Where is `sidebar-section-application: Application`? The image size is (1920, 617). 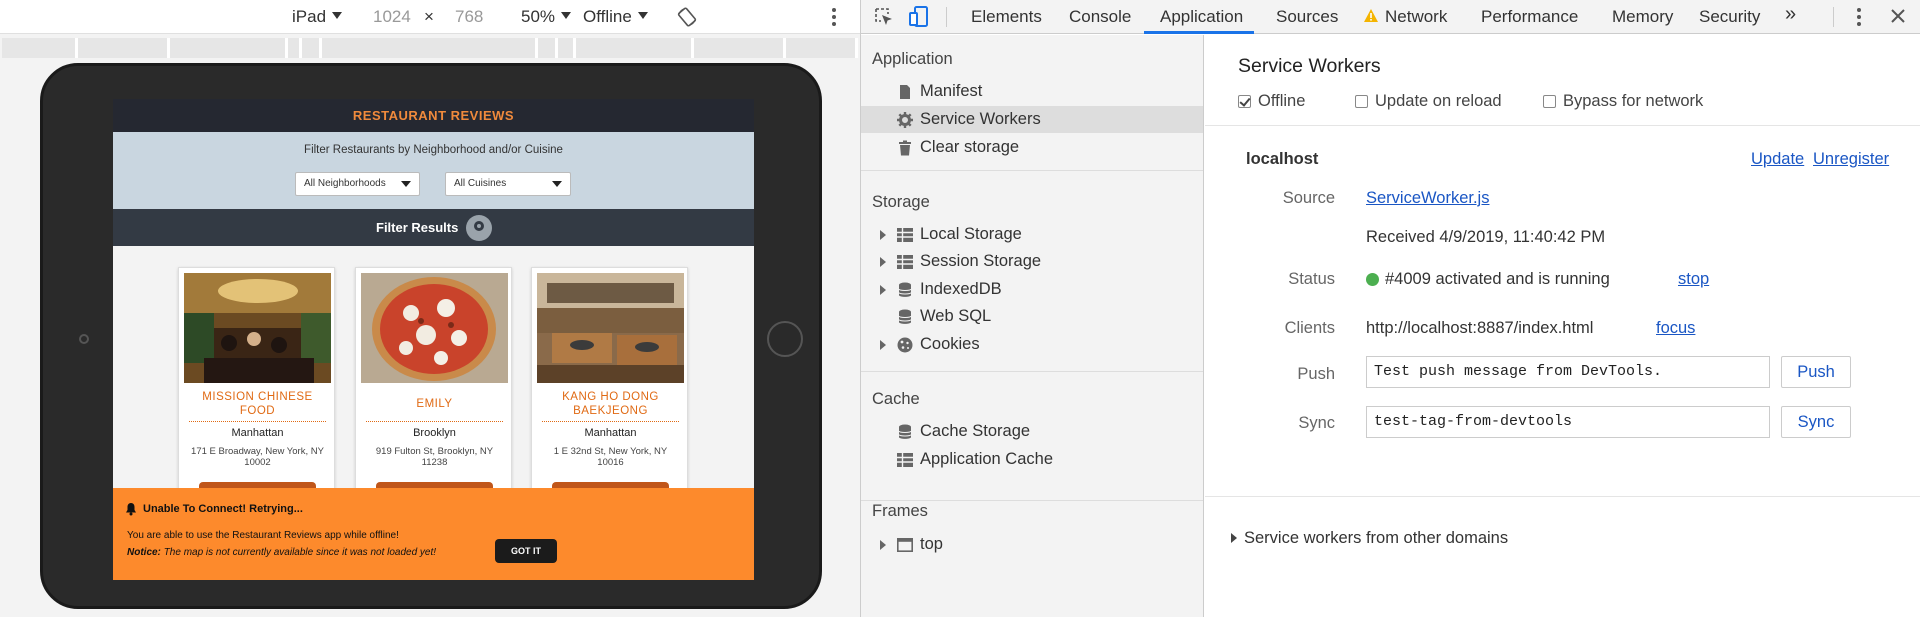
sidebar-section-application: Application is located at coordinates (912, 59).